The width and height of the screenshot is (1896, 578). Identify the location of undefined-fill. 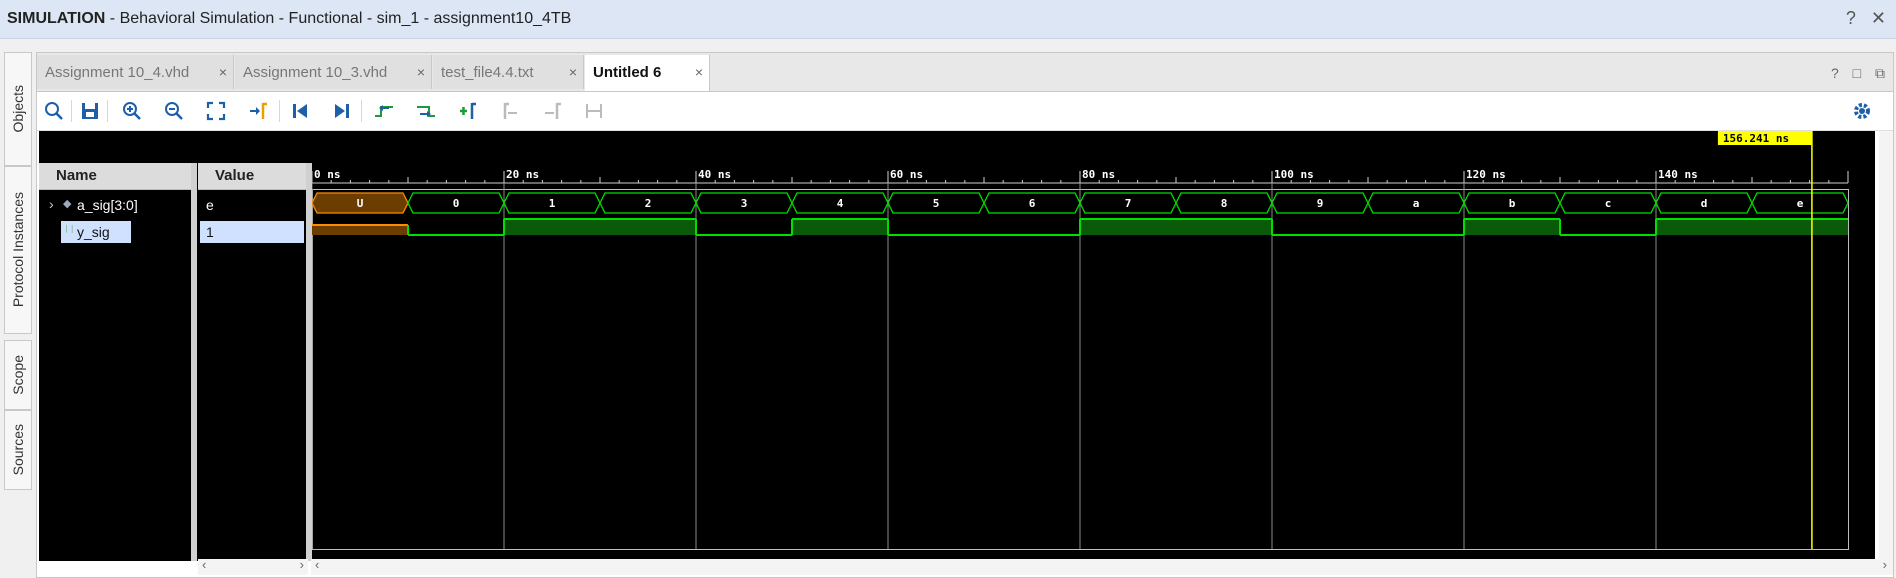
(360, 230).